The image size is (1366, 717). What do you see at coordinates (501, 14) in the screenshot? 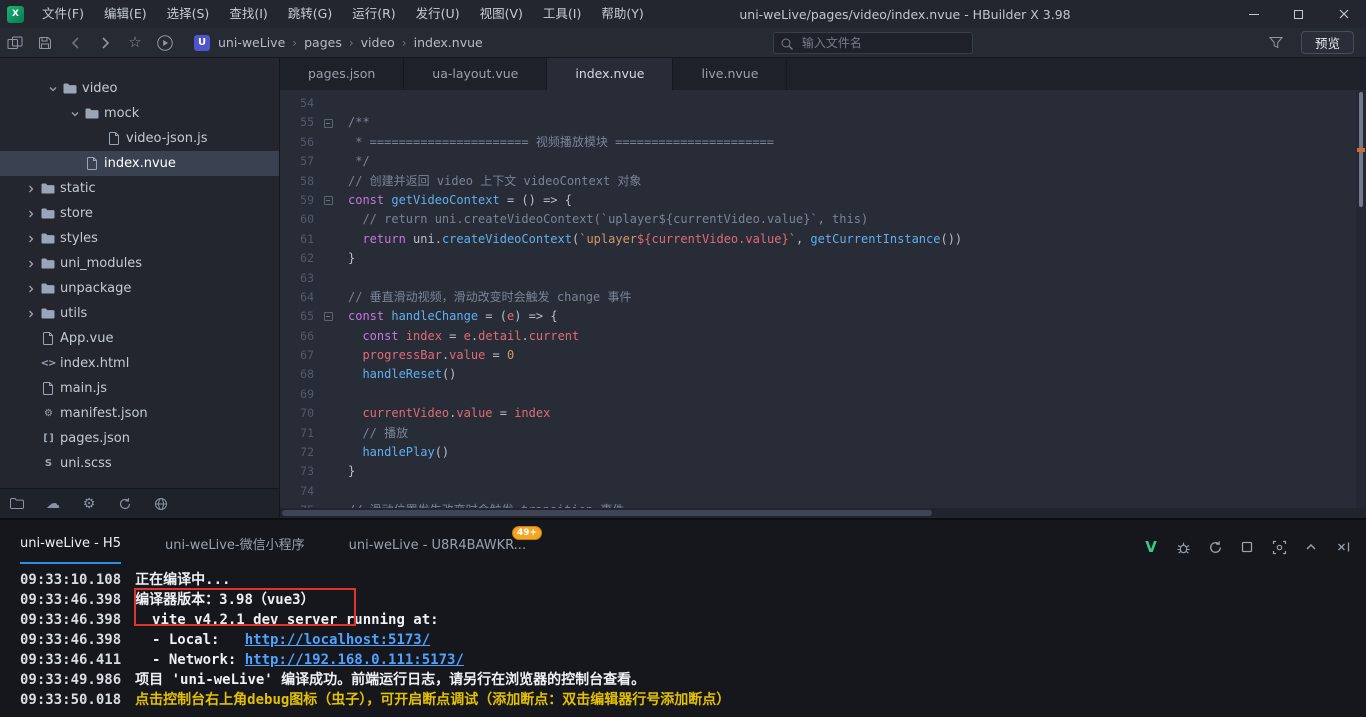
I see `menu-item: 视图(V)` at bounding box center [501, 14].